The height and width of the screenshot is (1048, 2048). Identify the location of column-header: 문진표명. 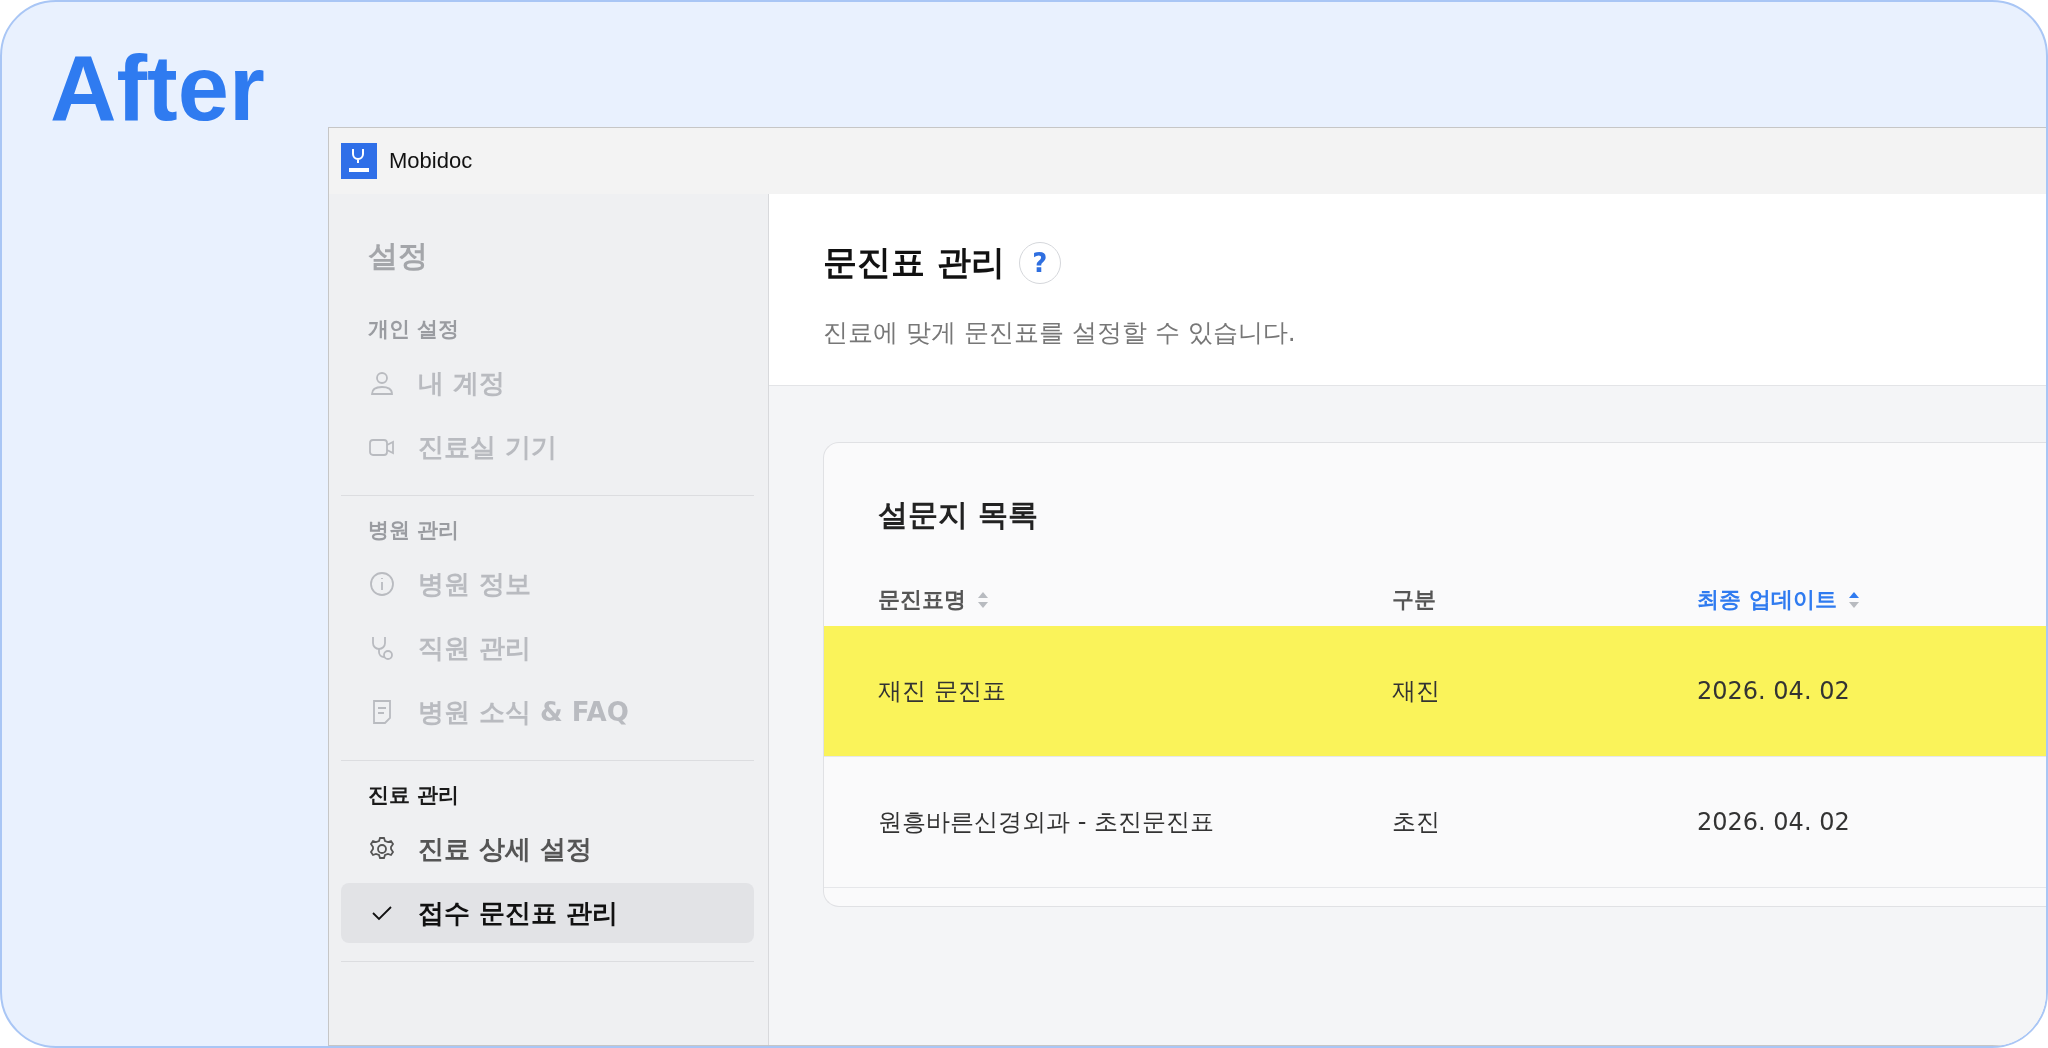
(922, 600).